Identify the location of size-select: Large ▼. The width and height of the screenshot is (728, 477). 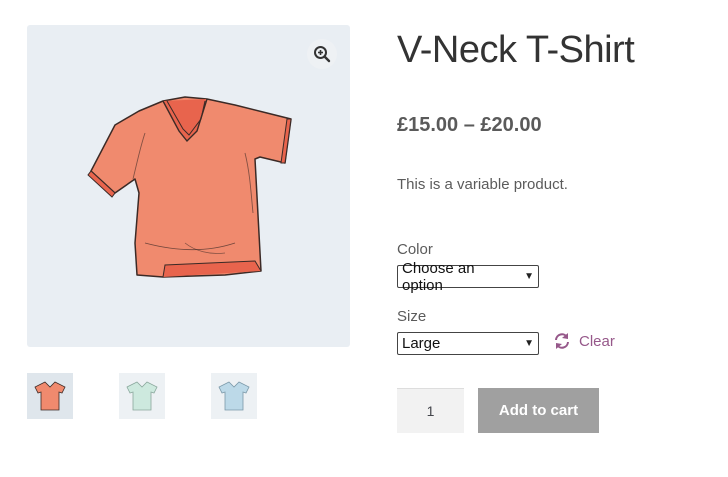
(468, 343).